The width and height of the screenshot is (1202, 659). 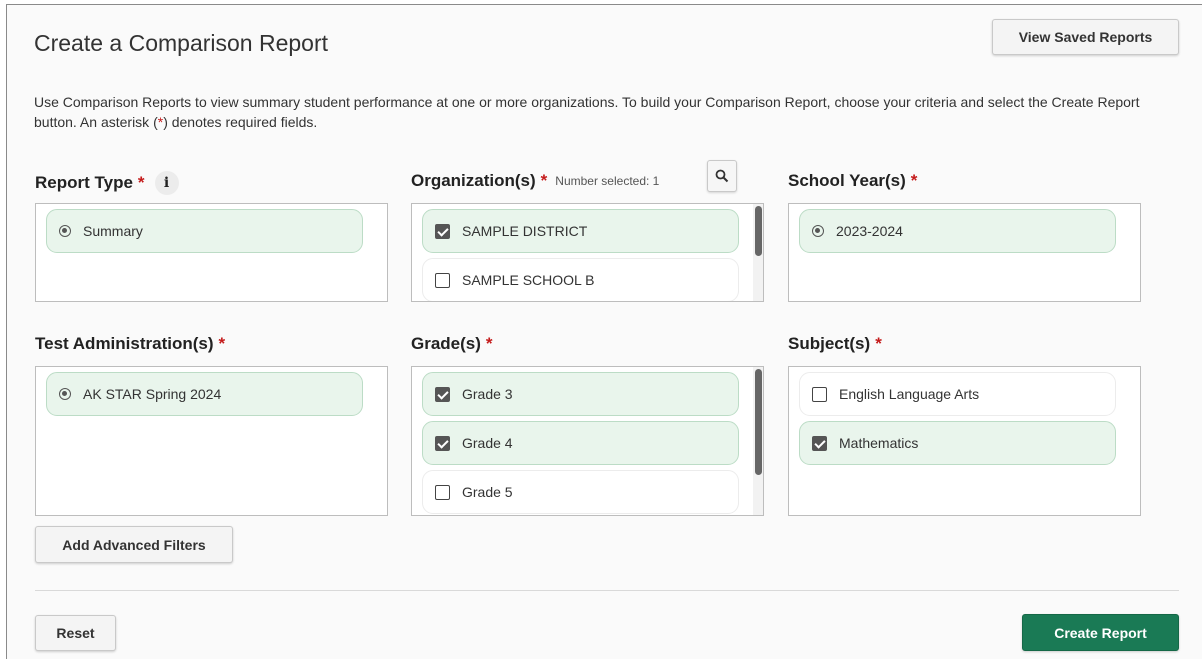 I want to click on test-admin-list: AK STAR Spring 2024, so click(x=211, y=441).